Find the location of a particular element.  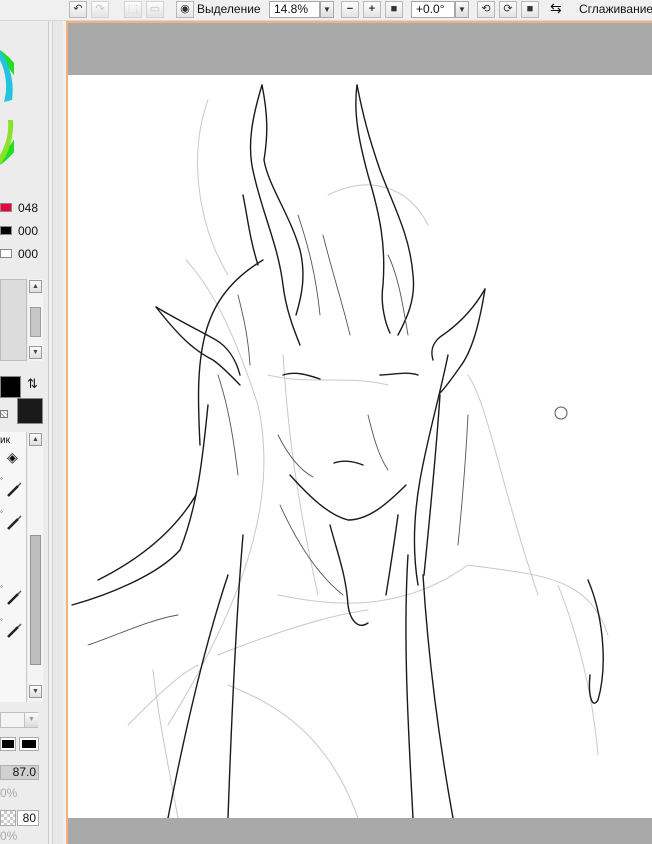

background-color is located at coordinates (30, 411).